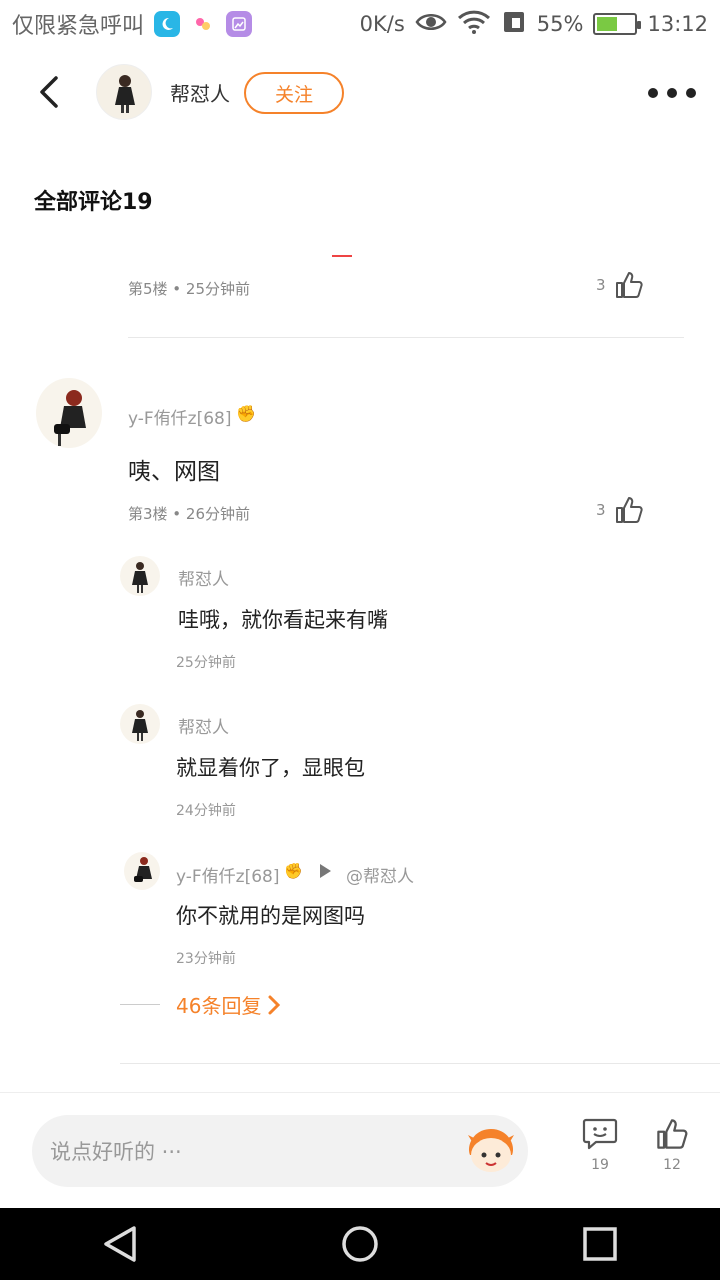 This screenshot has height=1280, width=720. I want to click on reply-text: 你不就用的是网图吗, so click(270, 916).